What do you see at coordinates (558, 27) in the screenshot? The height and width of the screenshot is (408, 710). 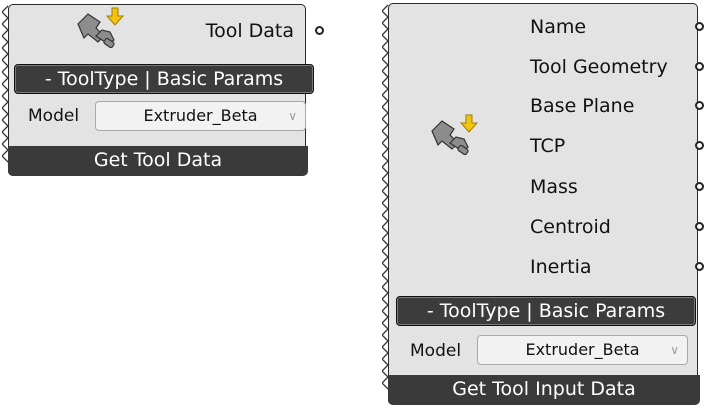 I see `output-label-name: Name` at bounding box center [558, 27].